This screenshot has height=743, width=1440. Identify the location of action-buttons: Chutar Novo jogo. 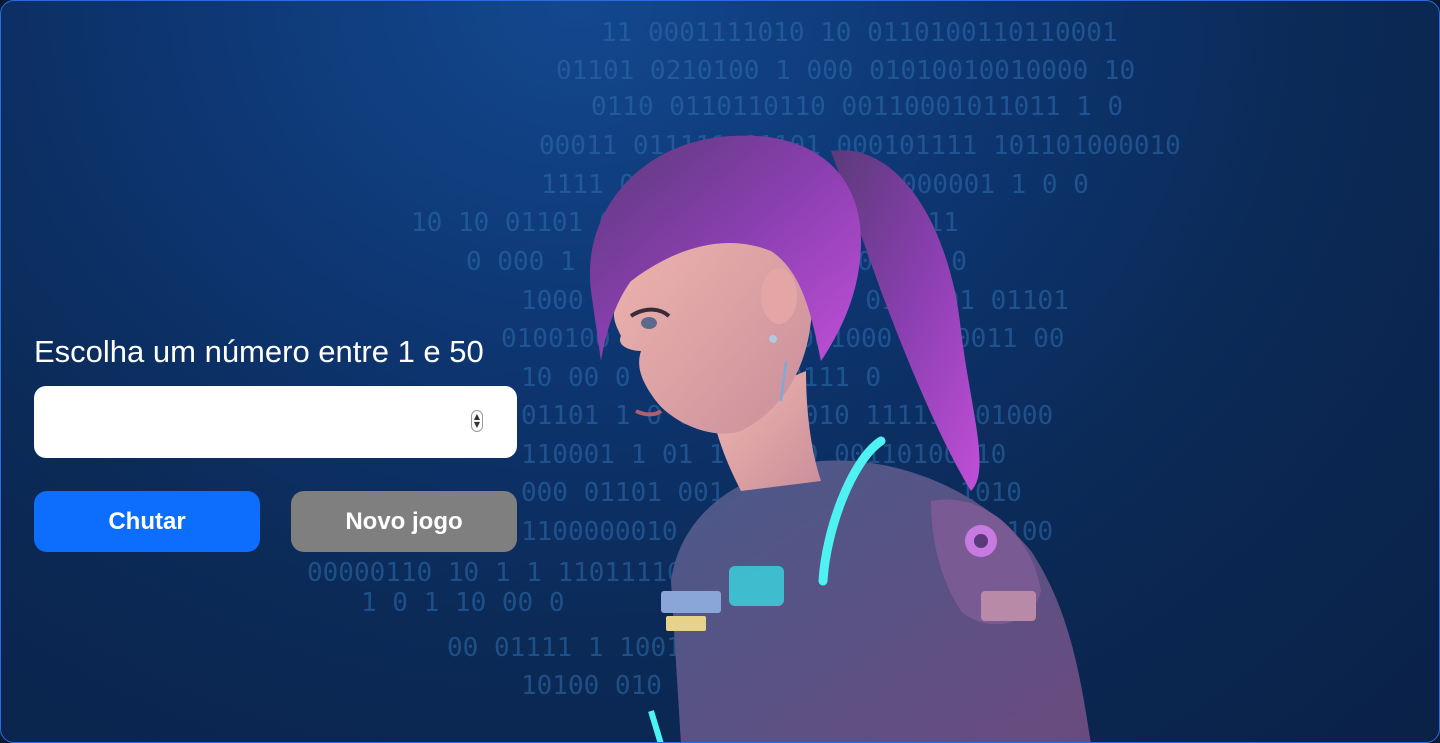
(275, 521).